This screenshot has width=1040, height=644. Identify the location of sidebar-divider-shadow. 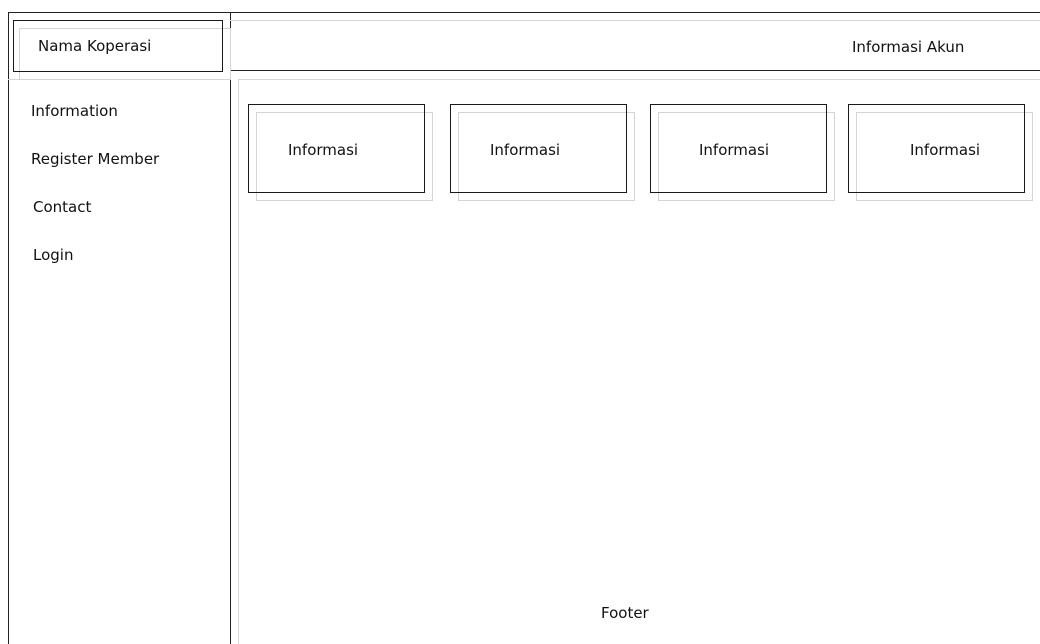
(238, 362).